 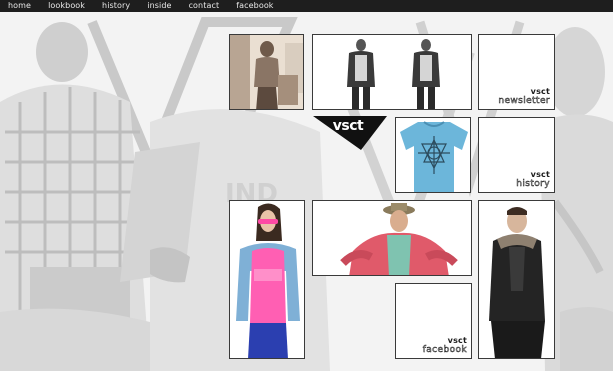 I want to click on history-tile: vsct history, so click(x=516, y=155).